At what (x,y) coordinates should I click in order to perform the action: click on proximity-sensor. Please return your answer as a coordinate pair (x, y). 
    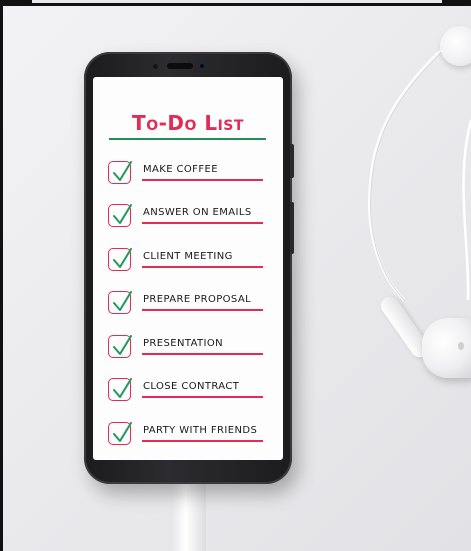
    Looking at the image, I should click on (155, 66).